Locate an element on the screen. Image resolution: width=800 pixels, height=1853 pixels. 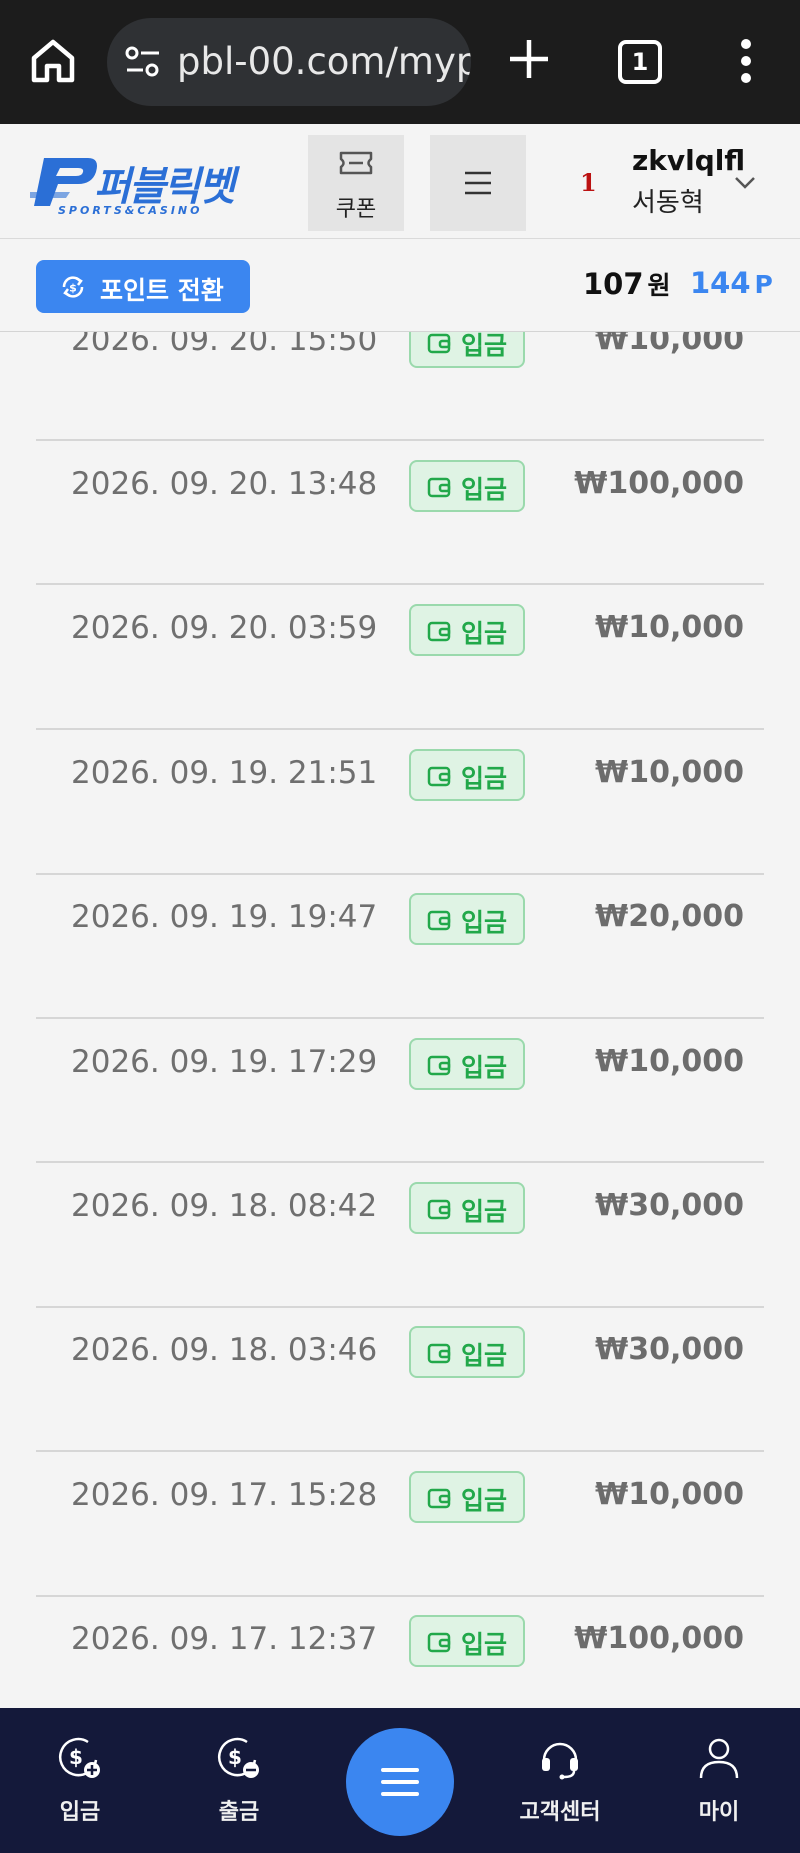
site-settings-icon is located at coordinates (143, 62).